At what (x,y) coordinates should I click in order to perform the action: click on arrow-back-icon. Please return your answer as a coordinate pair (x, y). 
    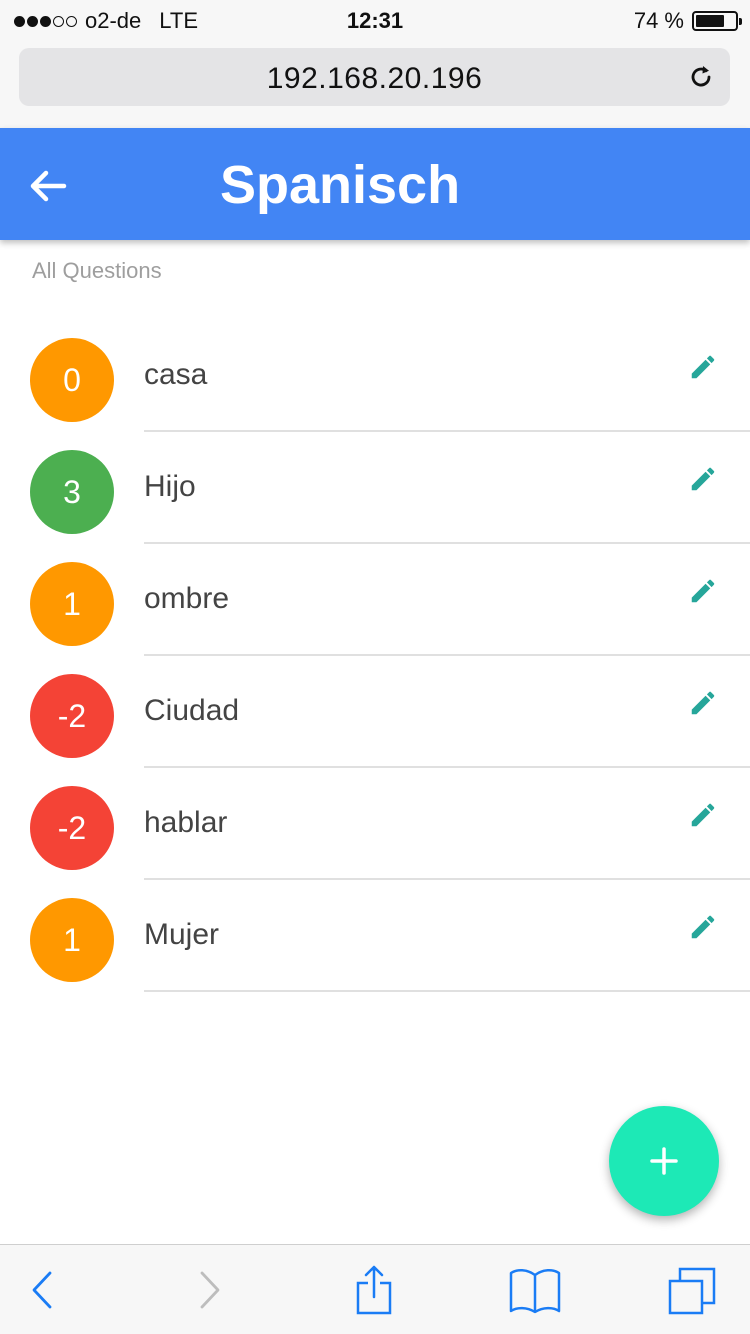
    Looking at the image, I should click on (48, 186).